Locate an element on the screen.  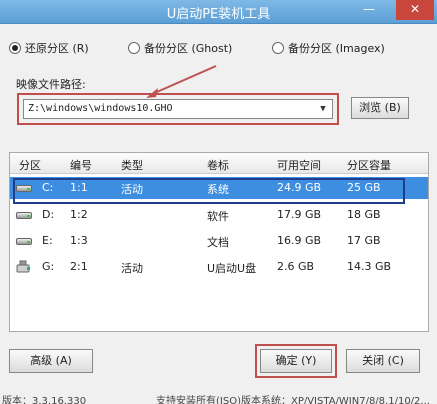
column-header: 类型 is located at coordinates (132, 165).